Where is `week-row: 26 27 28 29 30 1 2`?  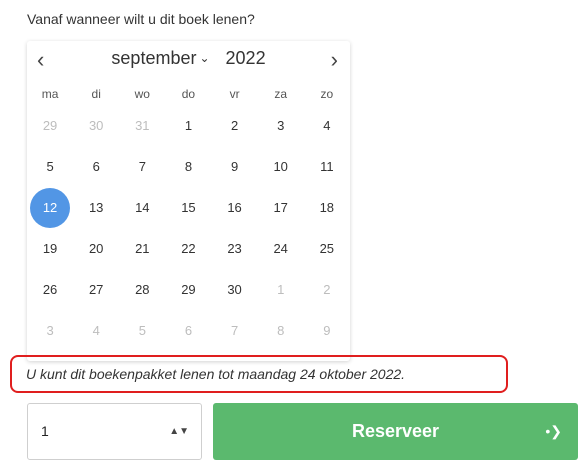
week-row: 26 27 28 29 30 1 2 is located at coordinates (188, 289).